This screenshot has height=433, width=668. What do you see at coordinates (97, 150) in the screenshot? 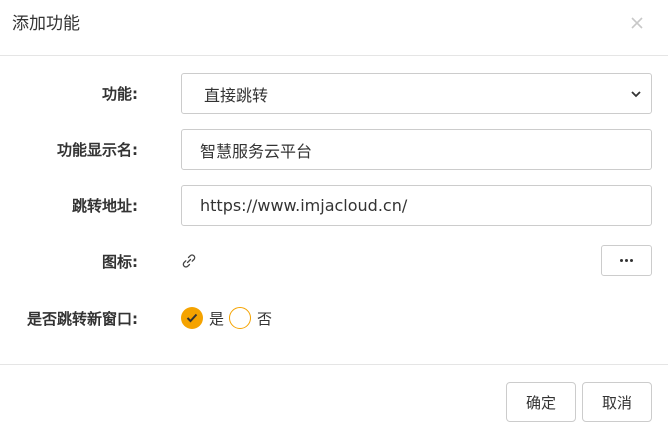
I see `display-name-label: 功能显示名:` at bounding box center [97, 150].